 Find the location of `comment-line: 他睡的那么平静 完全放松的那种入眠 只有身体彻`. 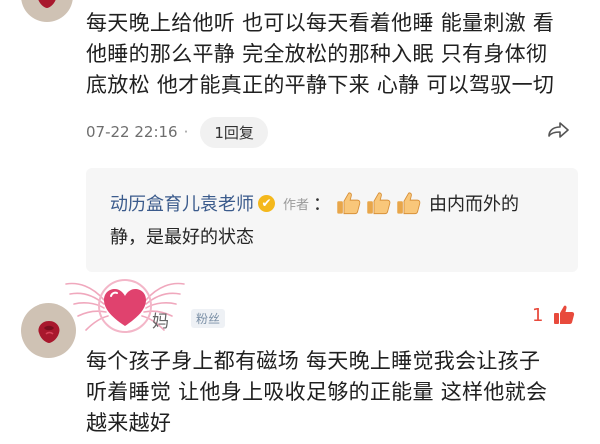

comment-line: 他睡的那么平静 完全放松的那种入眠 只有身体彻 is located at coordinates (317, 54).